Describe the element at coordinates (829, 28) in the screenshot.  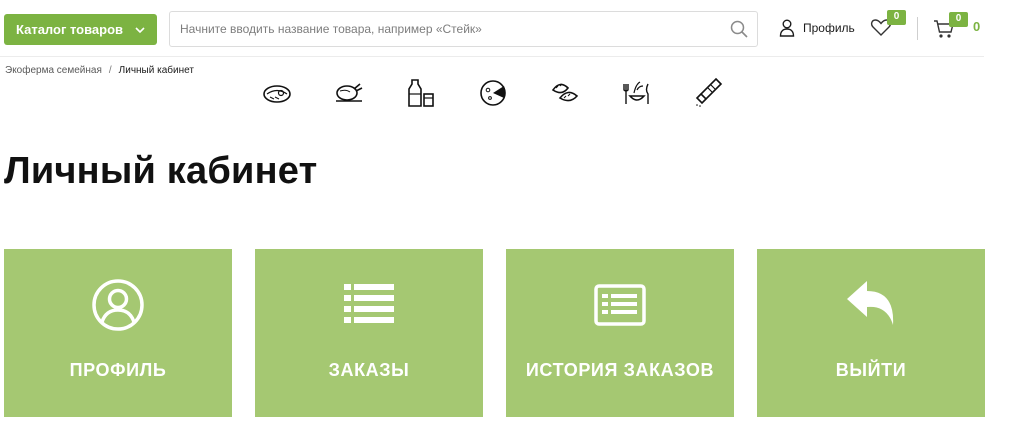
I see `profile-link-label: Профиль` at that location.